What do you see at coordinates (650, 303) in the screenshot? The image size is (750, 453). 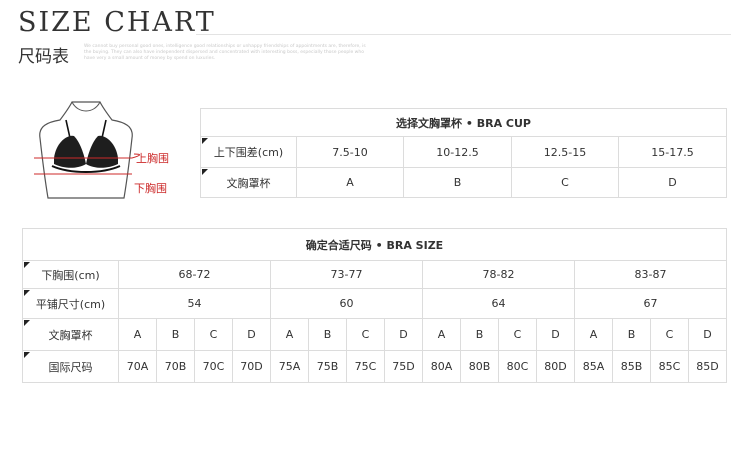 I see `table-cell: 67` at bounding box center [650, 303].